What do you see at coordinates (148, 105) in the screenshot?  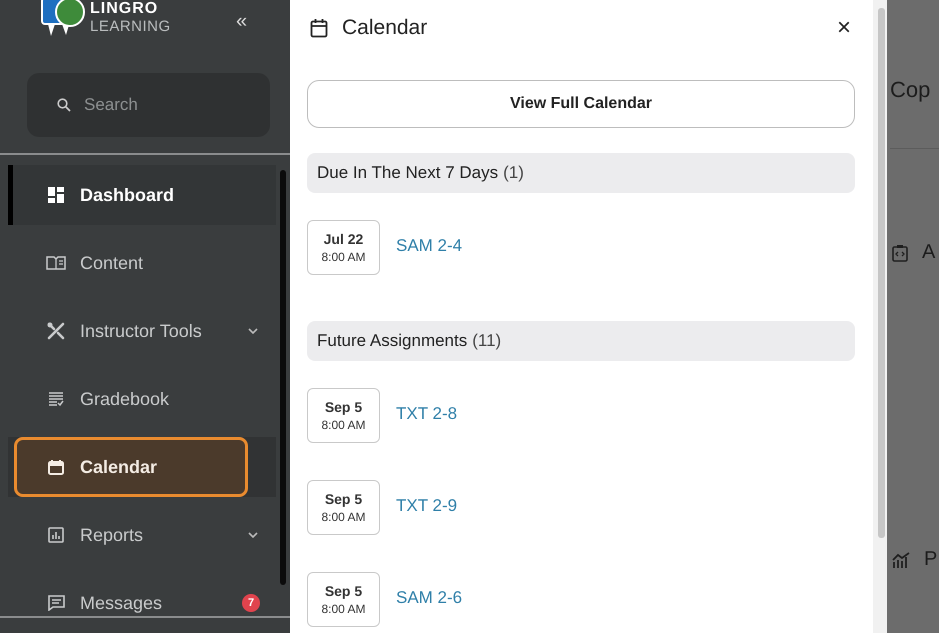 I see `search-field: Search` at bounding box center [148, 105].